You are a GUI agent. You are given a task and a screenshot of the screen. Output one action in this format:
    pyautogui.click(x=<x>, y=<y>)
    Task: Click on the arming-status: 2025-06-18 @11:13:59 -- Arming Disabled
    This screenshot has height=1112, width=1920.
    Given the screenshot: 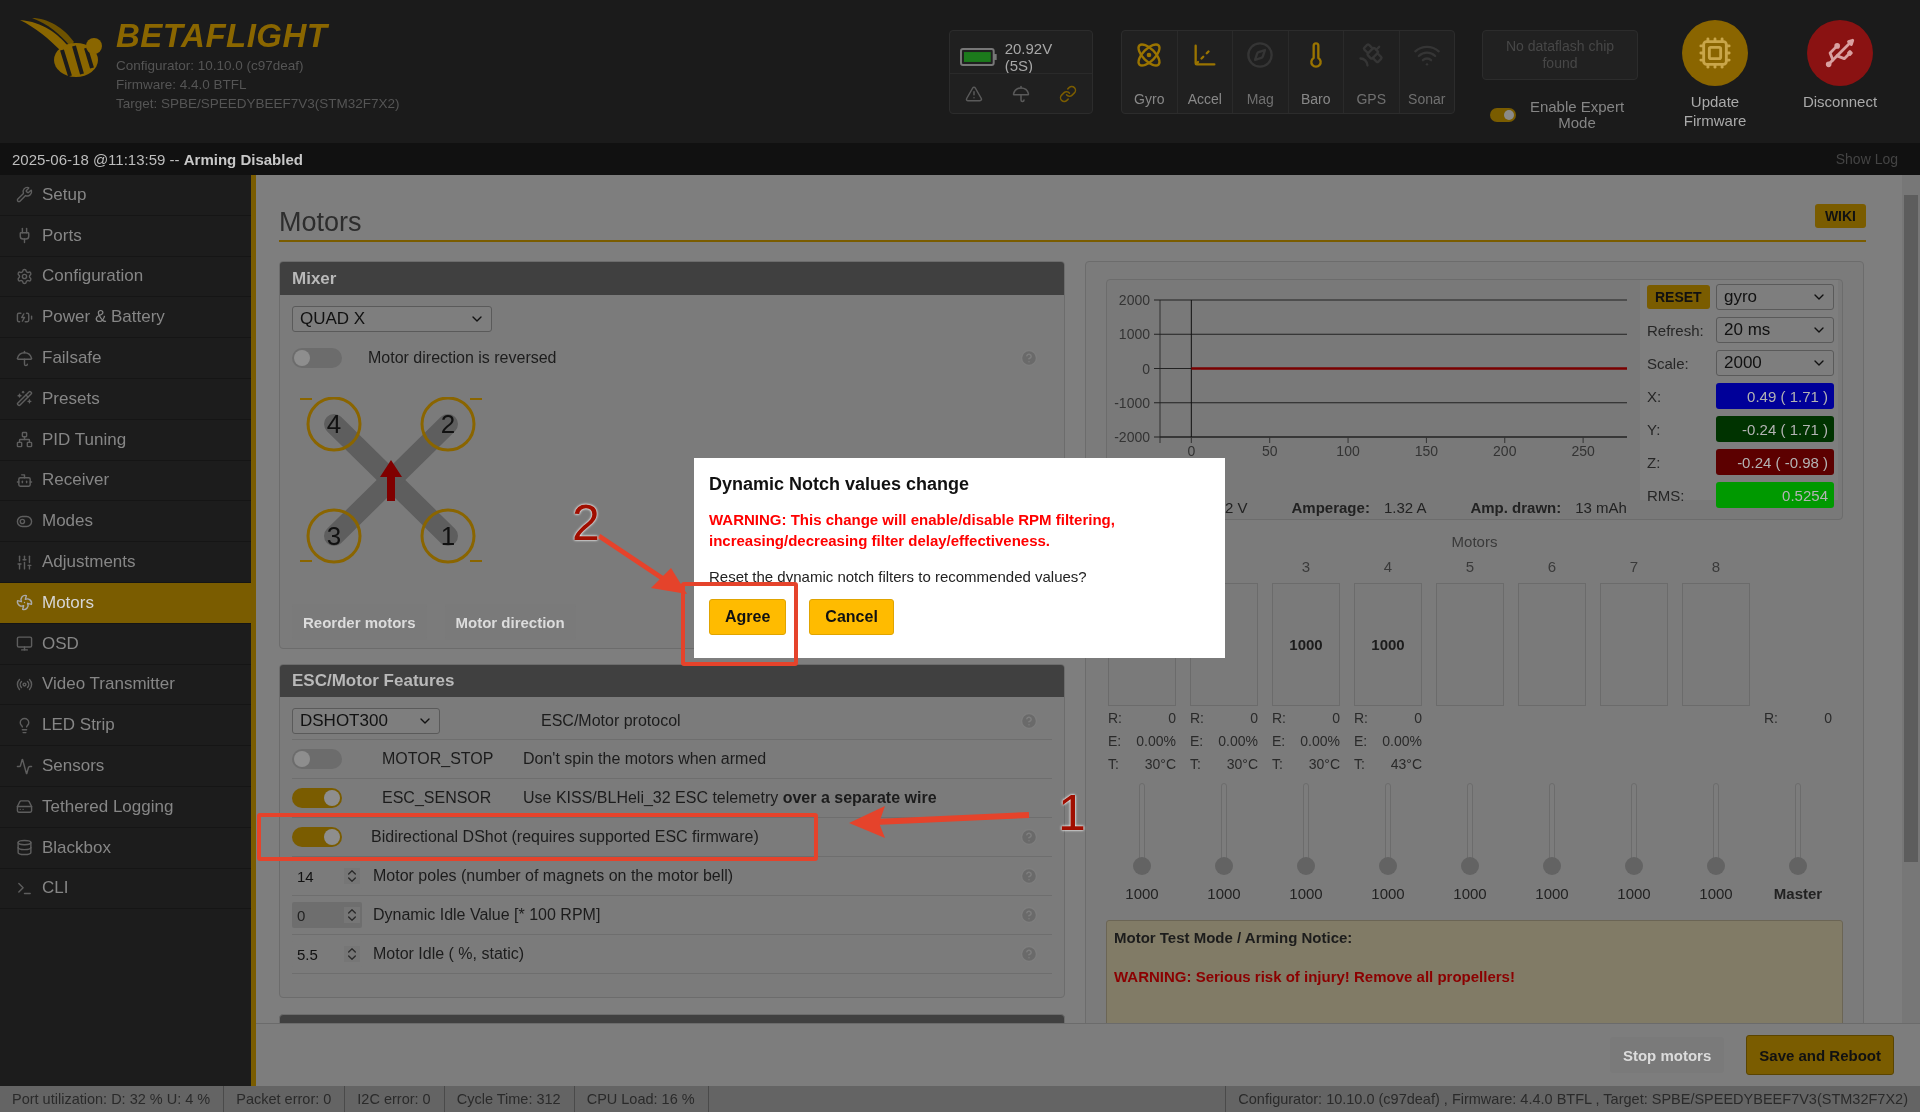 What is the action you would take?
    pyautogui.click(x=157, y=159)
    